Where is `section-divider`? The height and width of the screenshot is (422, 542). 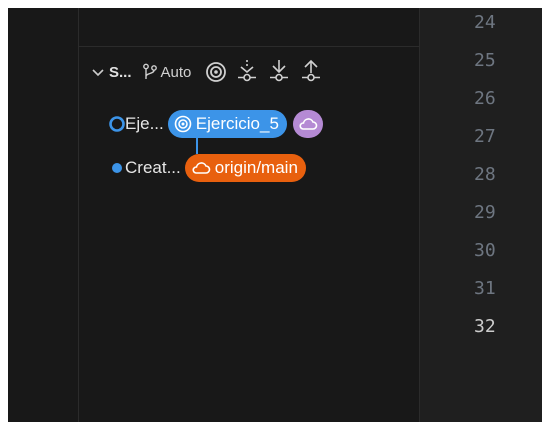 section-divider is located at coordinates (249, 46).